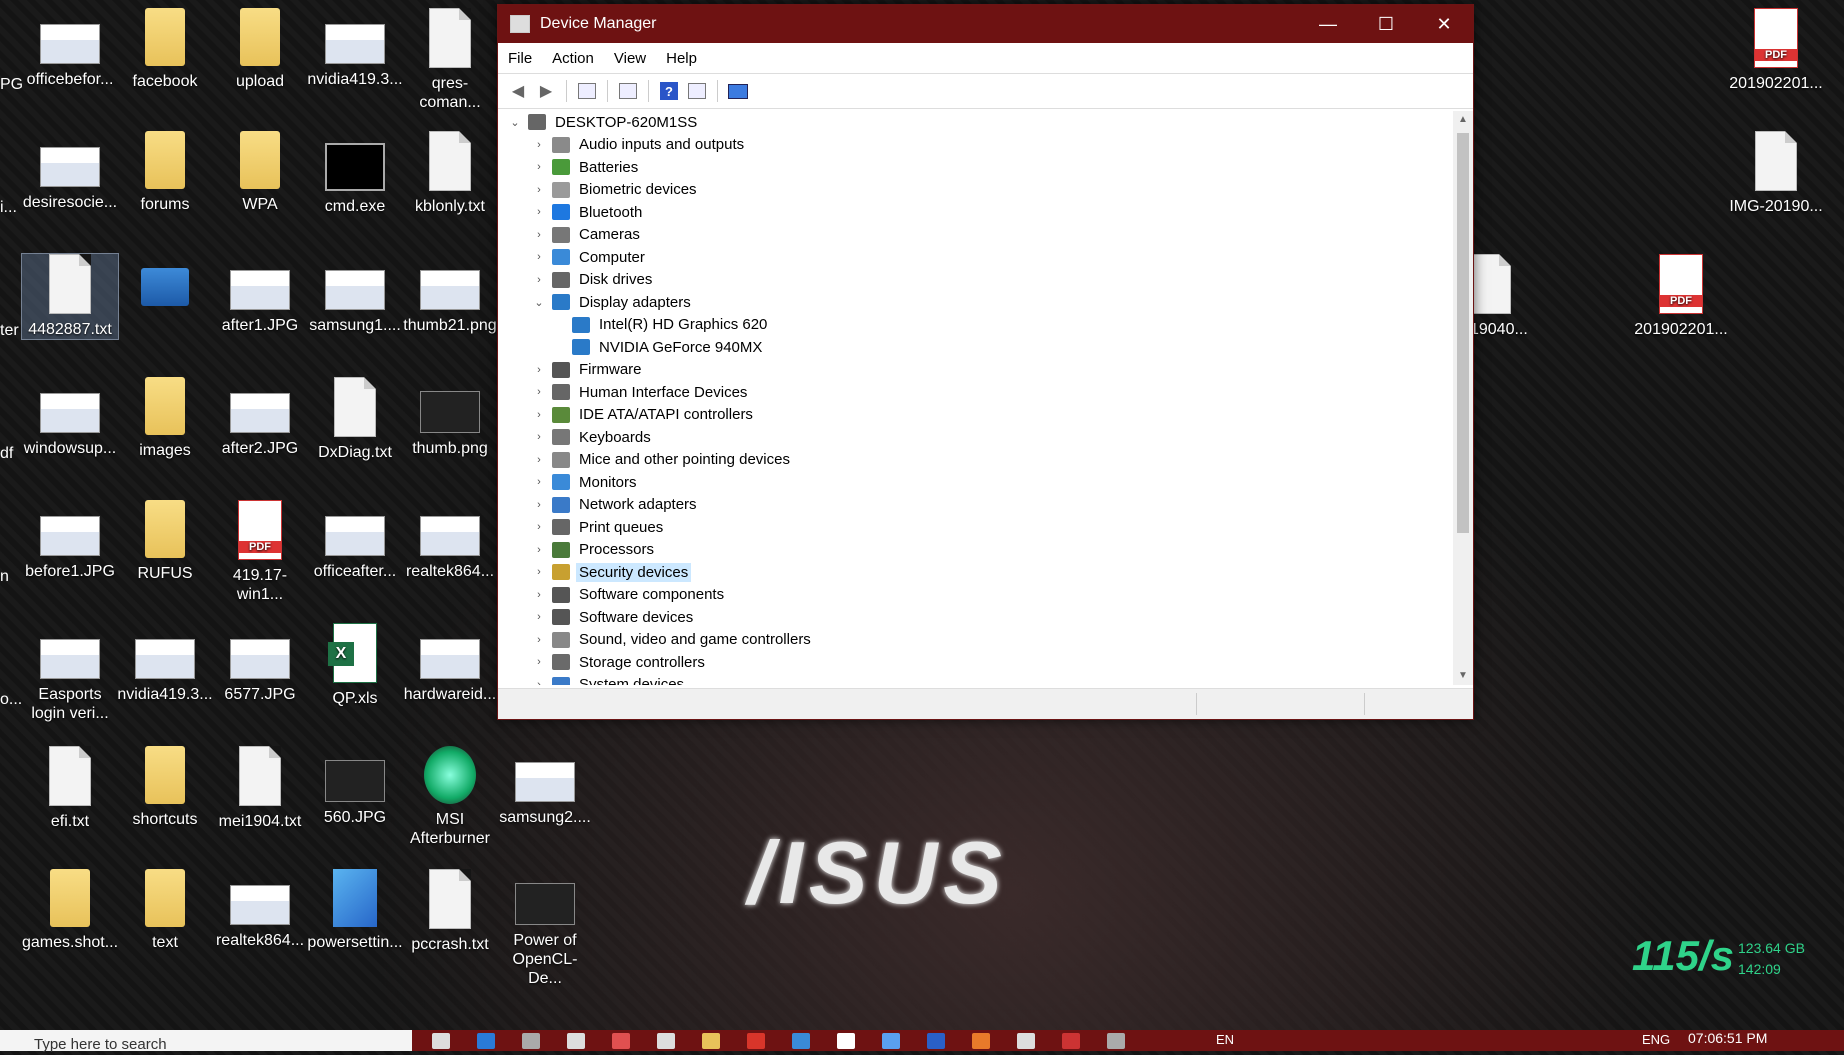  Describe the element at coordinates (587, 91) in the screenshot. I see `show-hide-console-tree-icon` at that location.